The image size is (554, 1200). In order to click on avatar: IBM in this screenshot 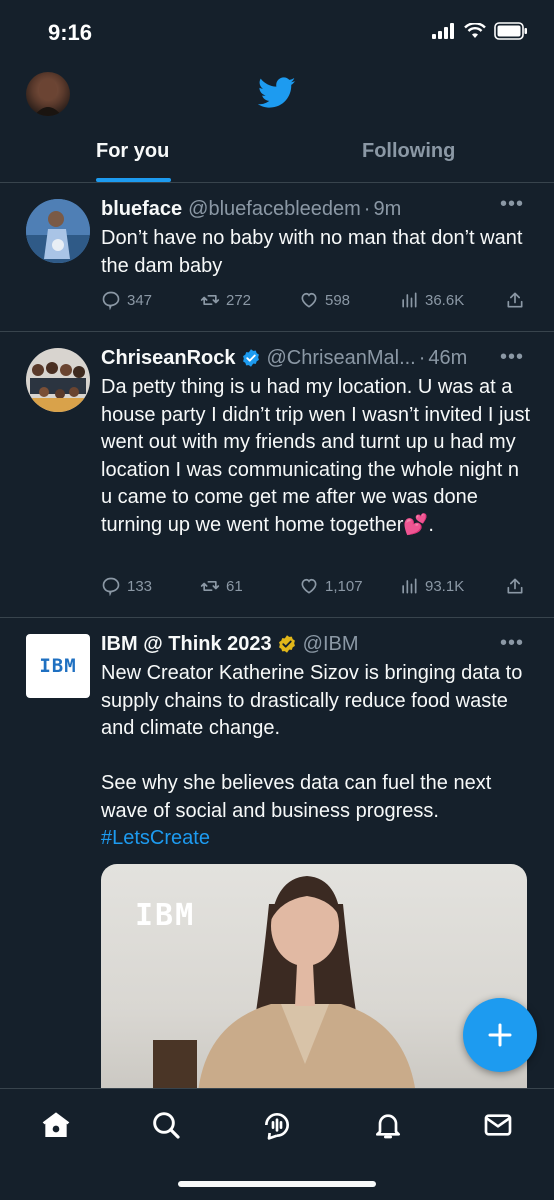, I will do `click(58, 666)`.